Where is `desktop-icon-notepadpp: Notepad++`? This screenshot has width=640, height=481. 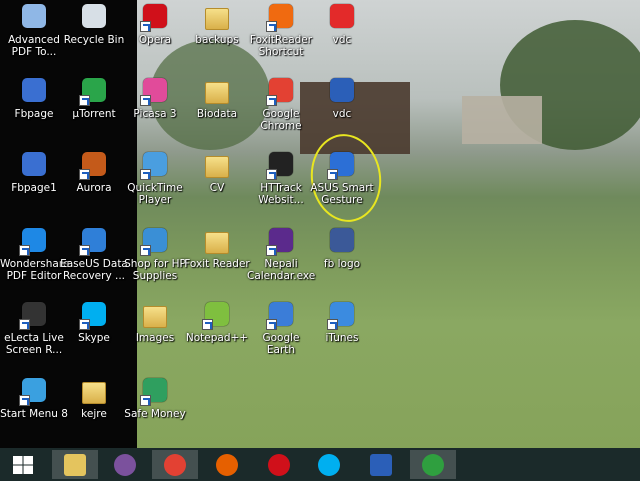
desktop-icon-notepadpp: Notepad++ is located at coordinates (217, 322).